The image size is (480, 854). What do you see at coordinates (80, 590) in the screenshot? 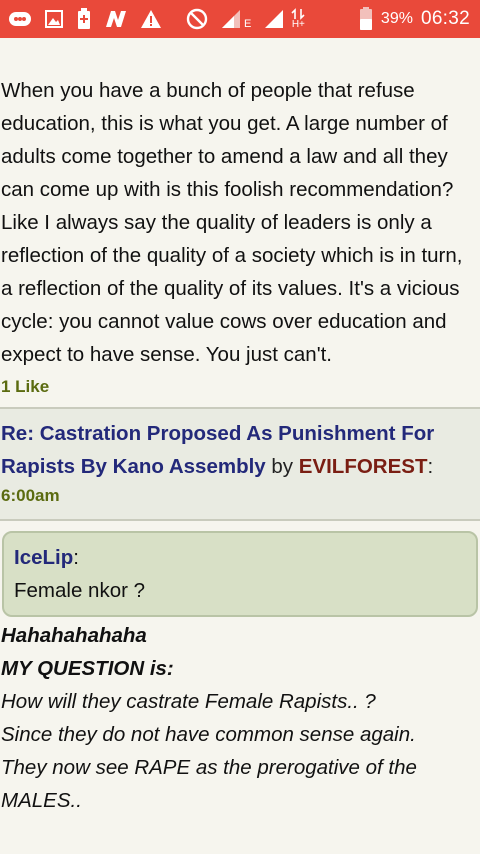
I see `quote-text: Female nkor ?` at bounding box center [80, 590].